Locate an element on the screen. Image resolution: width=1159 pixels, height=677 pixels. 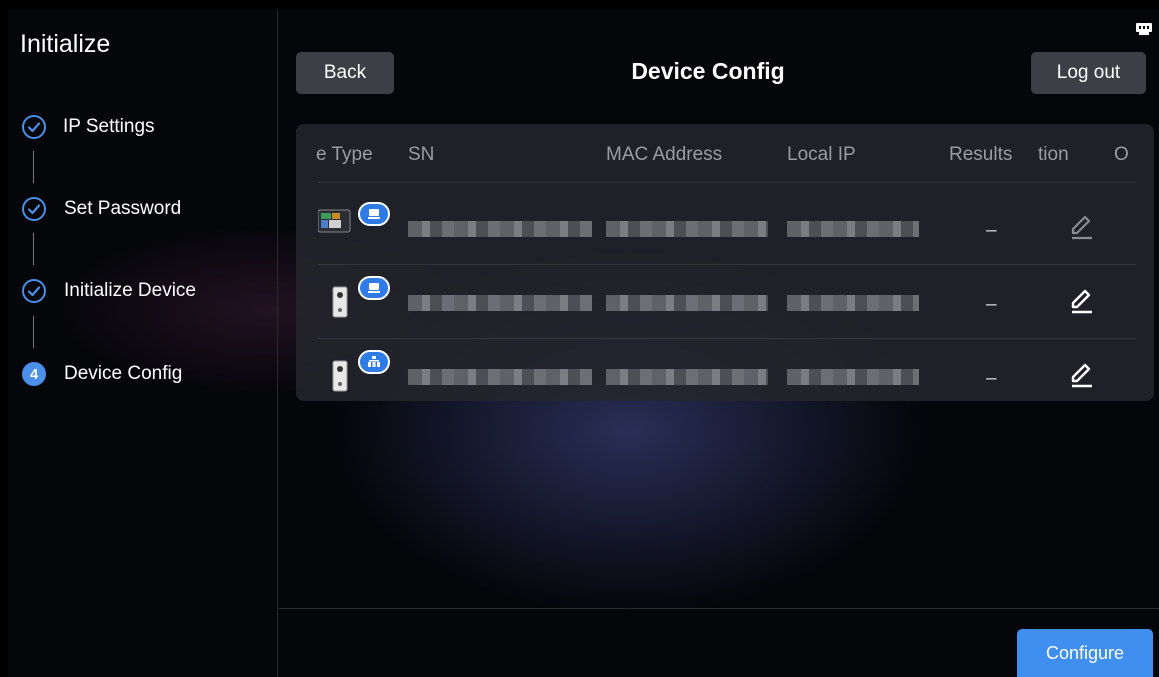
footer-divider is located at coordinates (718, 608).